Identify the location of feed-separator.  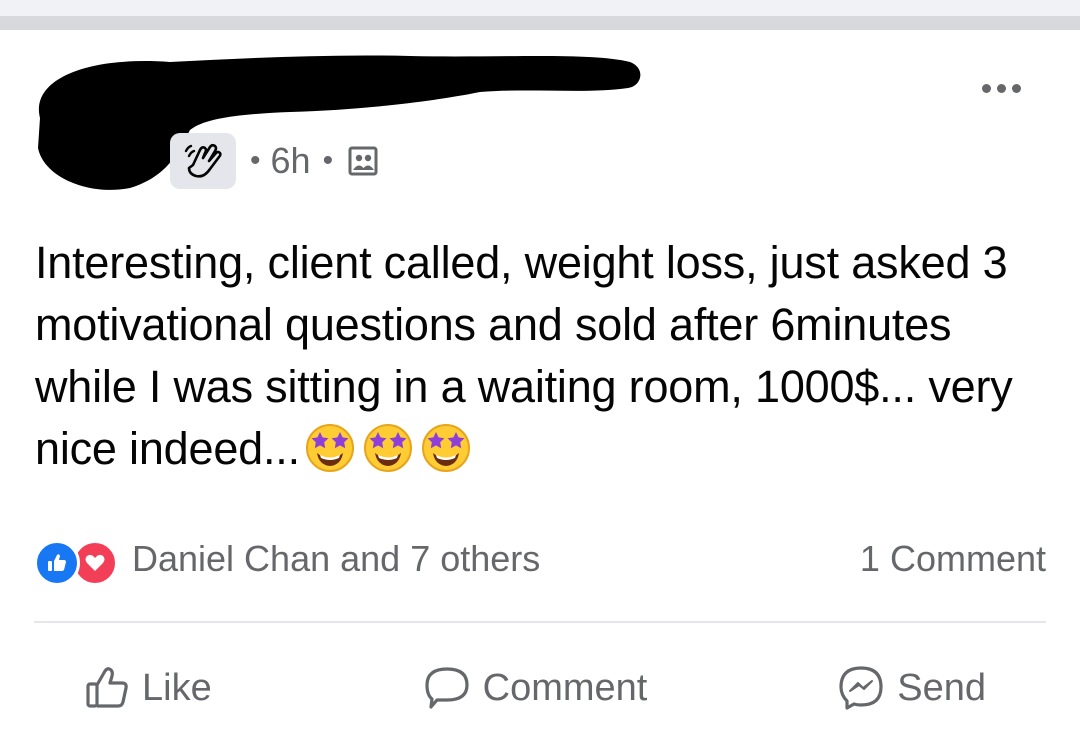
(540, 15).